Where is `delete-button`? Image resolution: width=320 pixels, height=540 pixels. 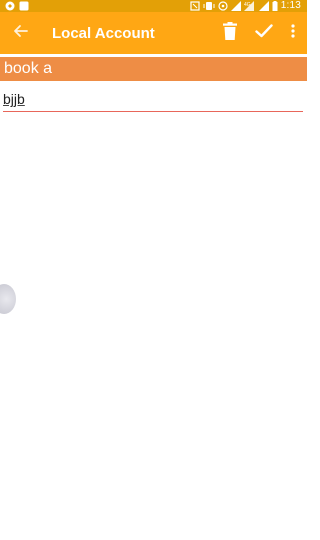 delete-button is located at coordinates (230, 33).